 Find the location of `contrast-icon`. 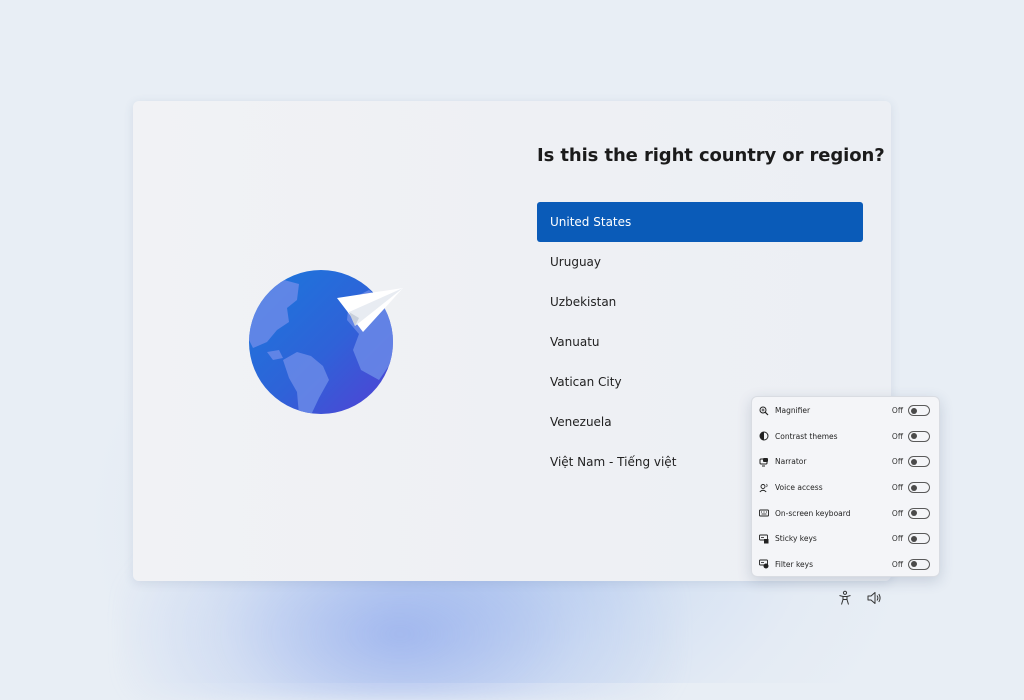

contrast-icon is located at coordinates (764, 436).